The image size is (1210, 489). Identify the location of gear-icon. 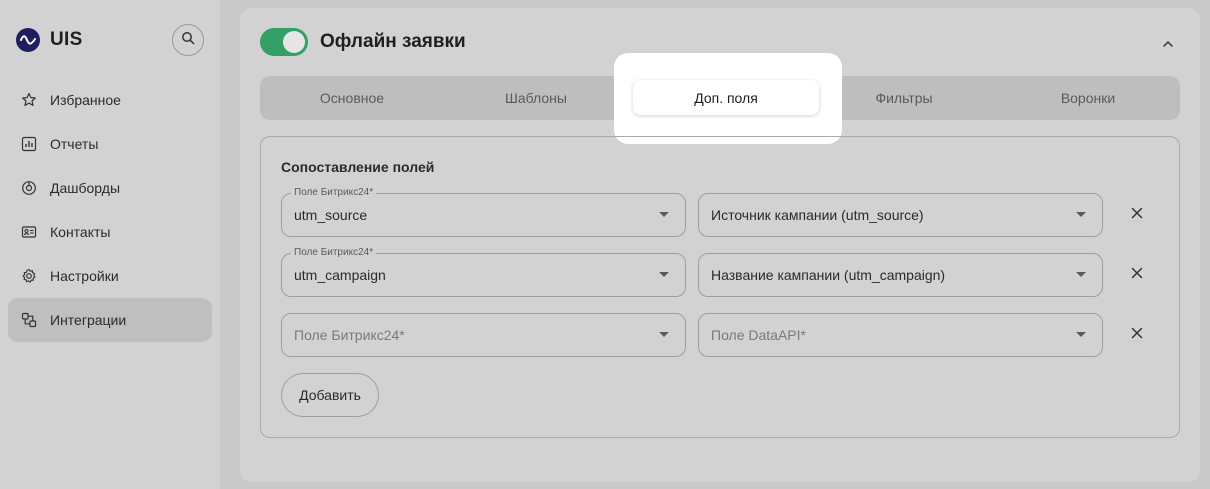
(29, 276).